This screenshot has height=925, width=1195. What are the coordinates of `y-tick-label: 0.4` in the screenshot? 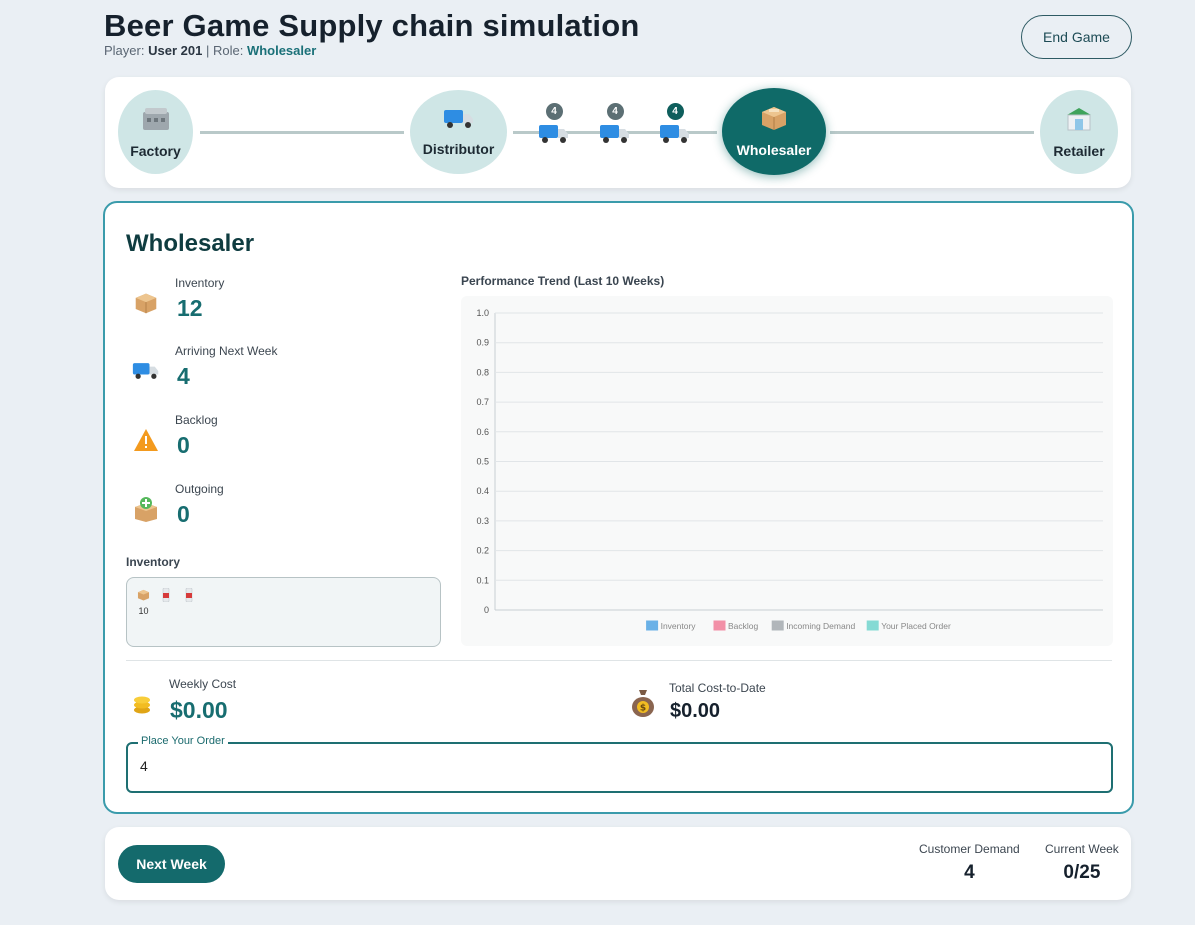 It's located at (482, 491).